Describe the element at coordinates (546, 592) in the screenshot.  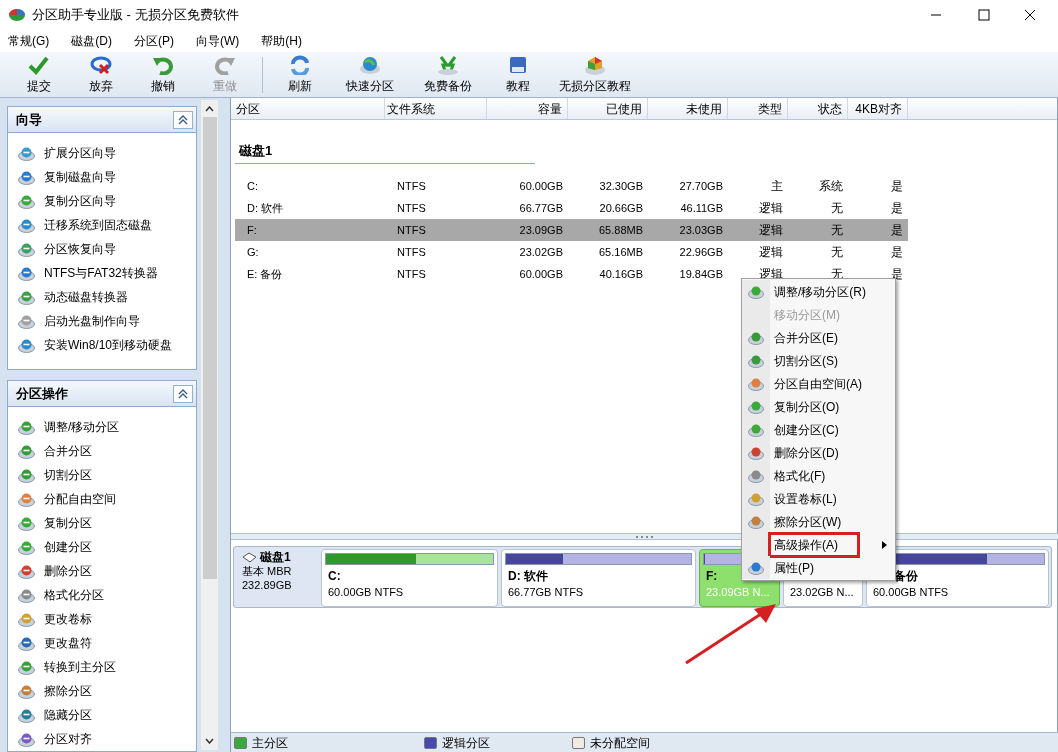
I see `partition-info: 66.77GB NTFS` at that location.